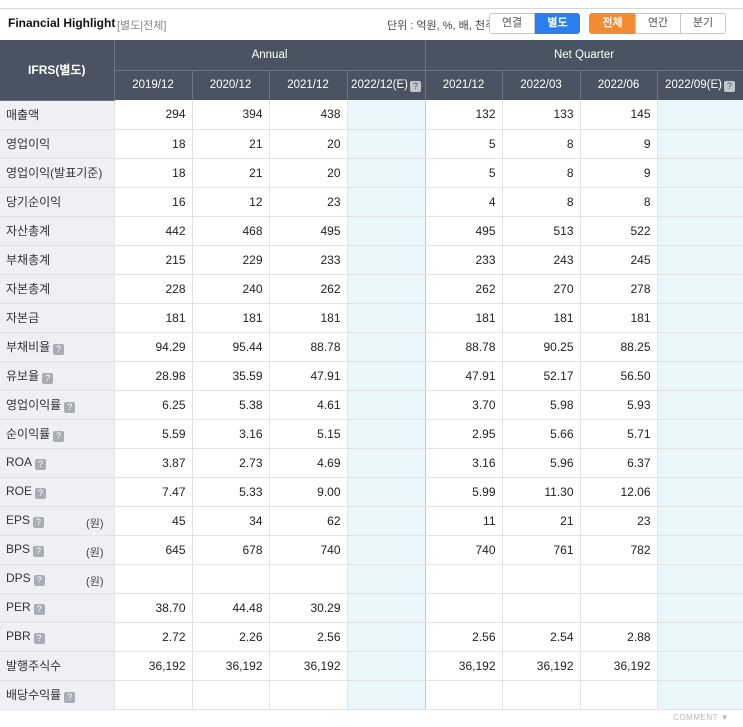 The image size is (743, 727). What do you see at coordinates (231, 347) in the screenshot?
I see `value-cell: 95.44` at bounding box center [231, 347].